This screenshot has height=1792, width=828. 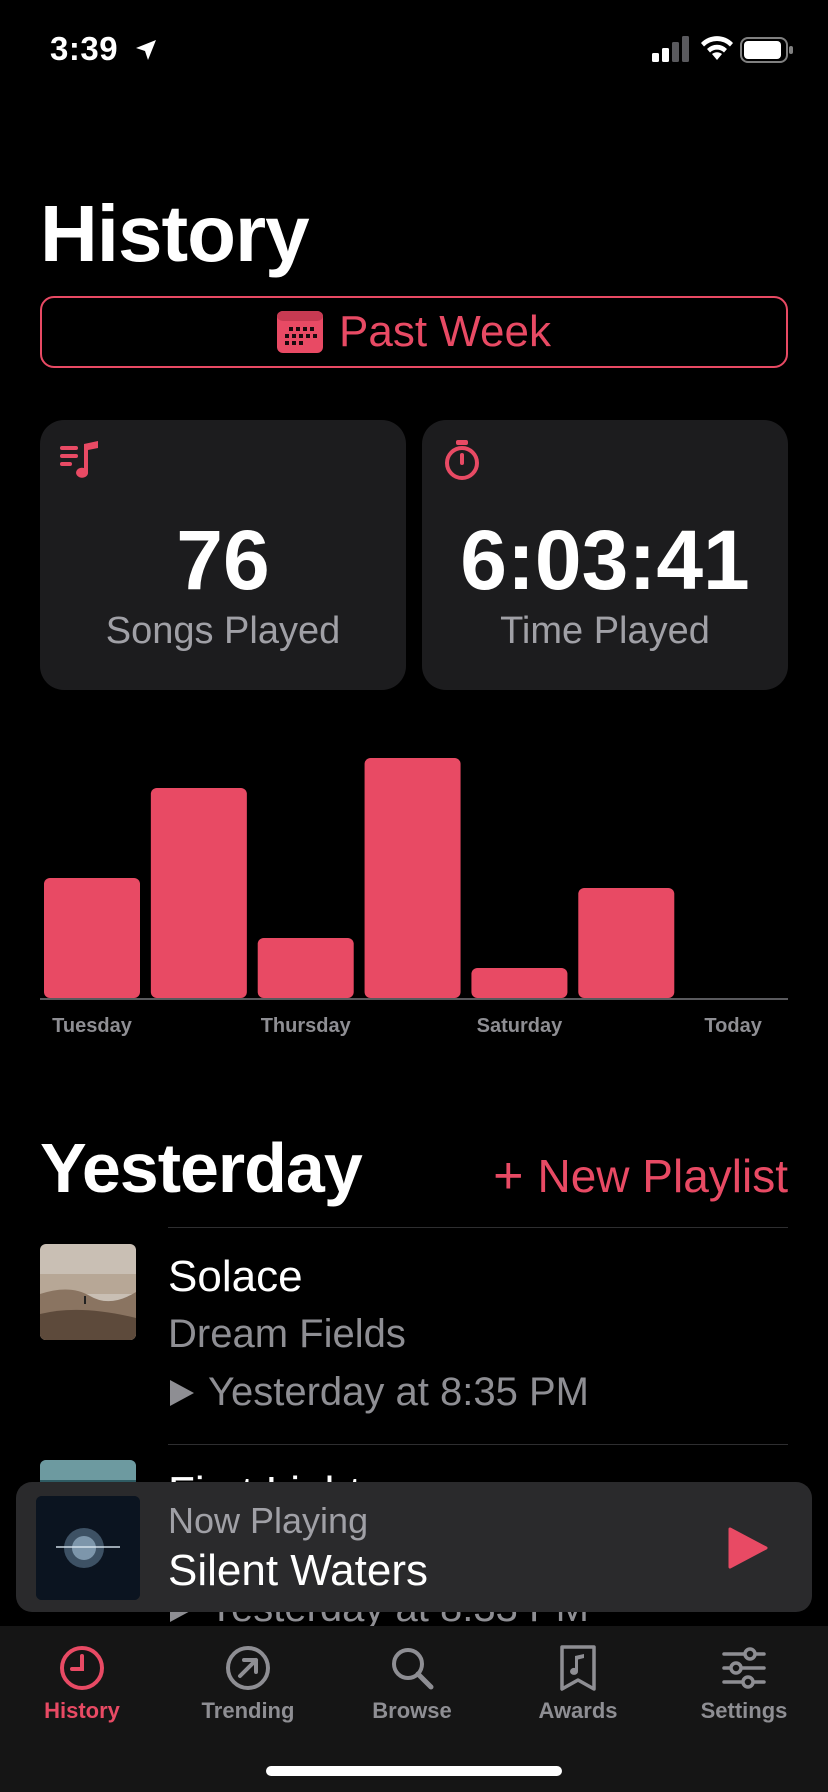 I want to click on chart-tick-label: Today, so click(x=733, y=1026).